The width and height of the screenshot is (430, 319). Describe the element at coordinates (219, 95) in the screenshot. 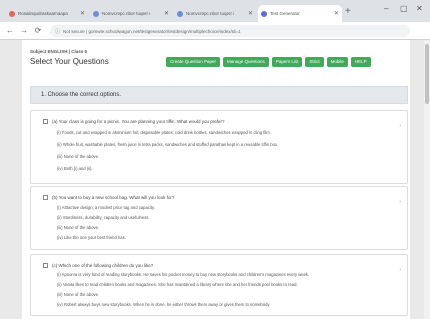

I see `section-header: 1. Choose the correct options.` at that location.